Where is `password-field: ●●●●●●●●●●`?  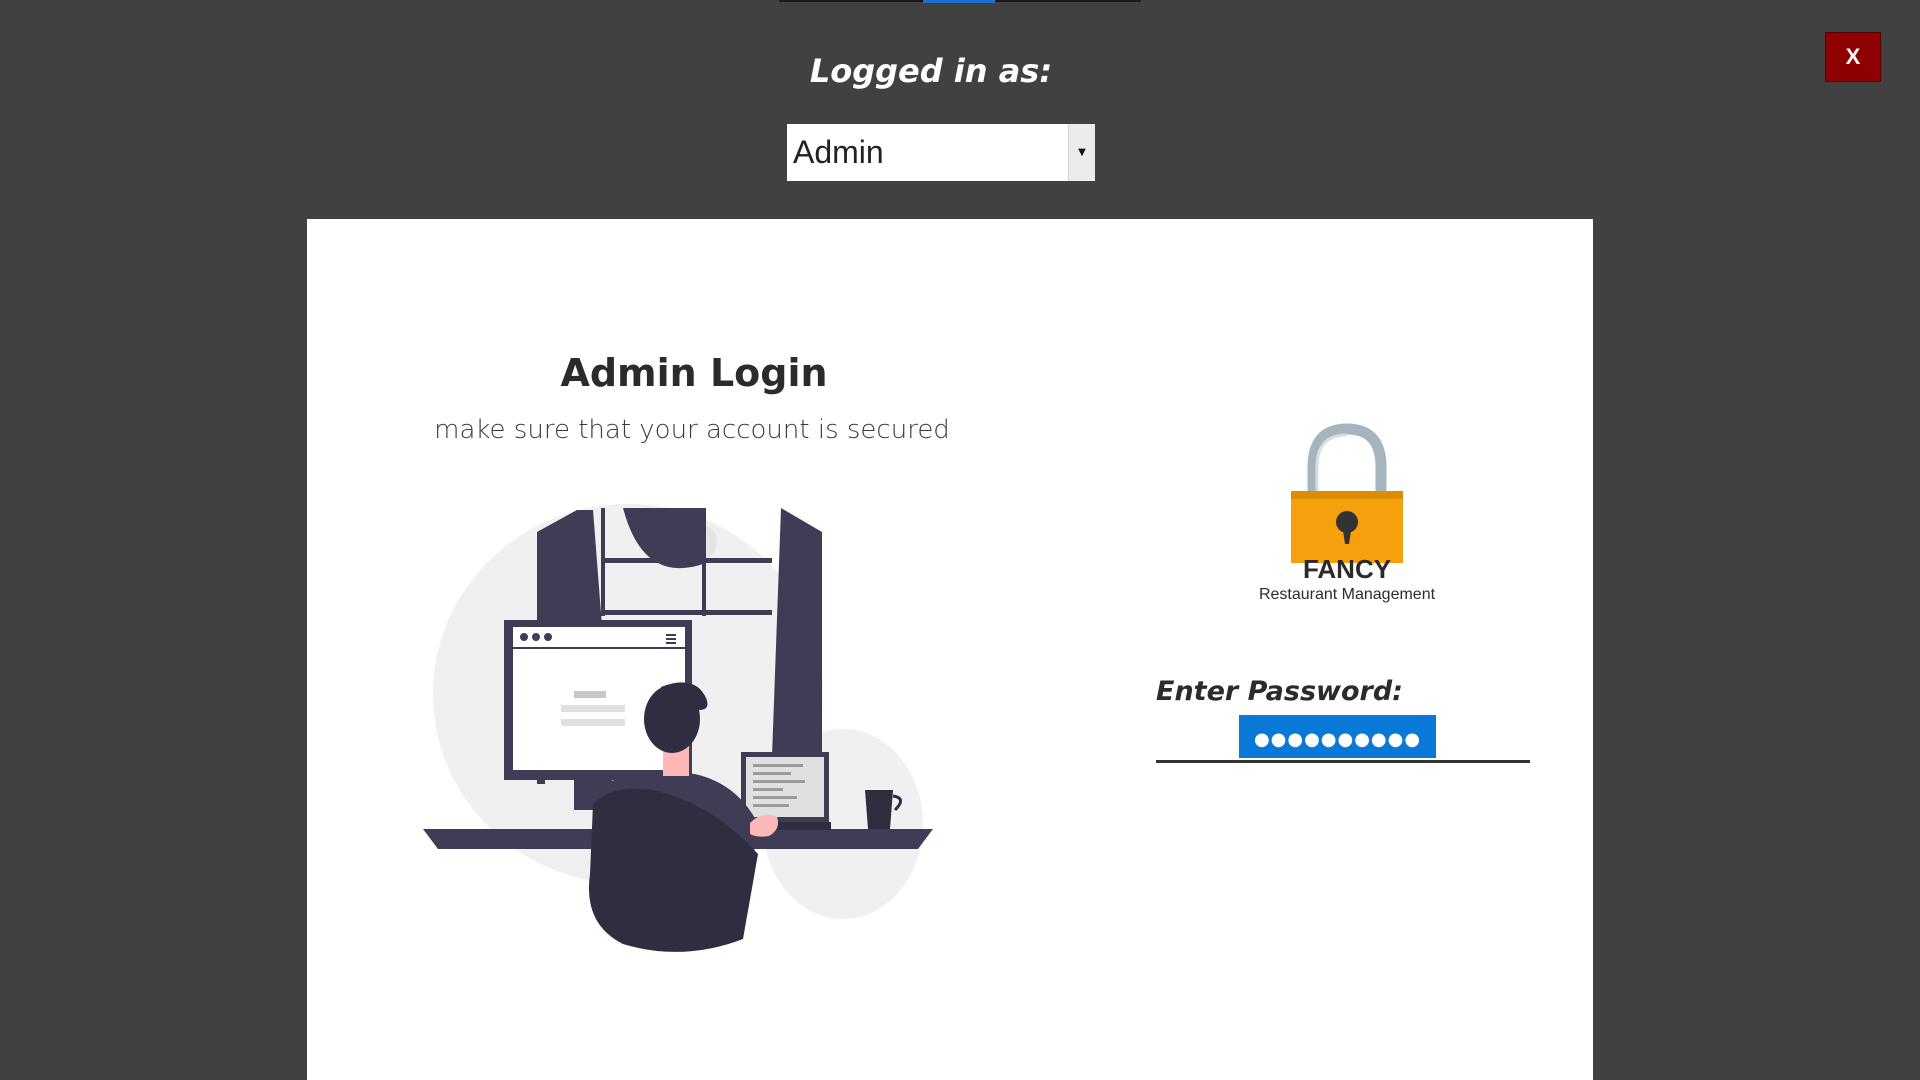 password-field: ●●●●●●●●●● is located at coordinates (1343, 739).